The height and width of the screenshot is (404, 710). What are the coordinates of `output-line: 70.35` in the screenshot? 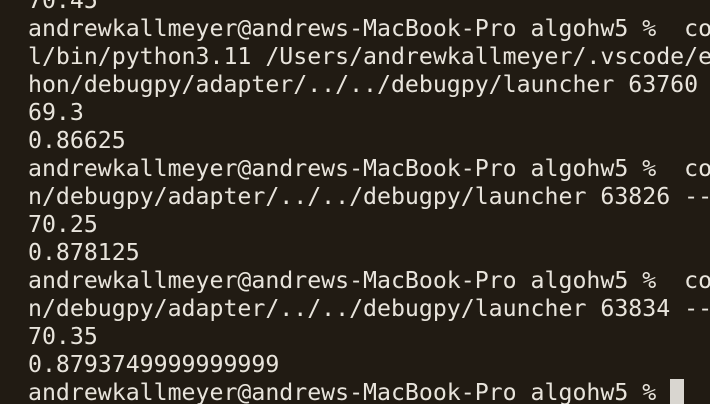 It's located at (63, 336).